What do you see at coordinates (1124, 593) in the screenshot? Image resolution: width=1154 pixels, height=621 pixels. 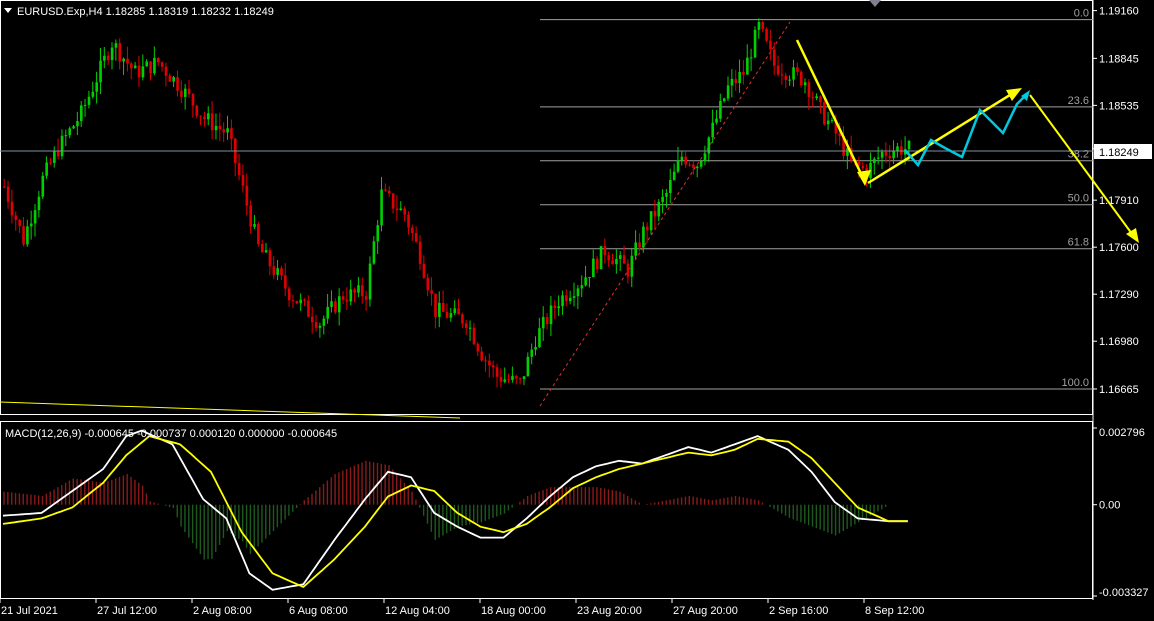 I see `macd-tick-label: -0.003327` at bounding box center [1124, 593].